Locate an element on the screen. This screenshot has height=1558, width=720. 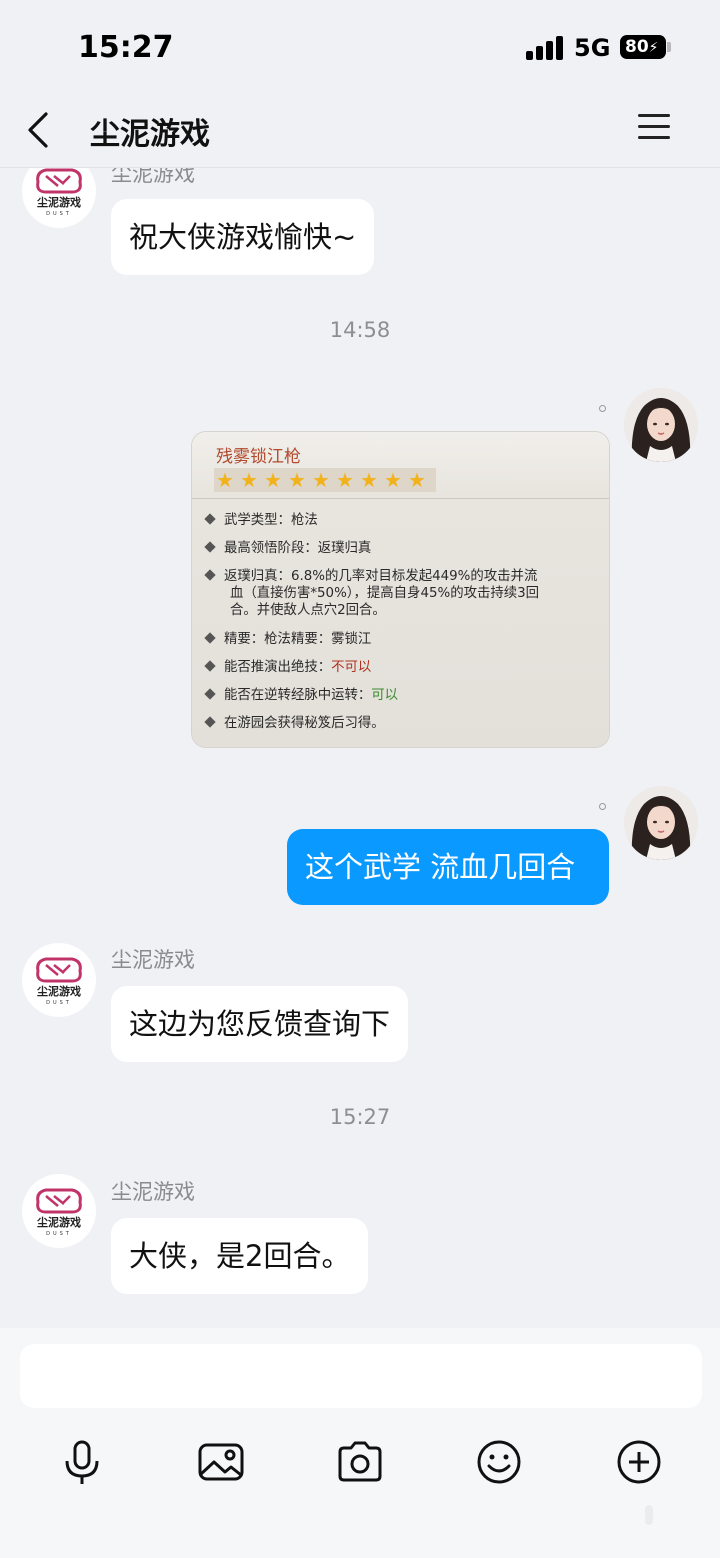
emoji-icon is located at coordinates (499, 1462).